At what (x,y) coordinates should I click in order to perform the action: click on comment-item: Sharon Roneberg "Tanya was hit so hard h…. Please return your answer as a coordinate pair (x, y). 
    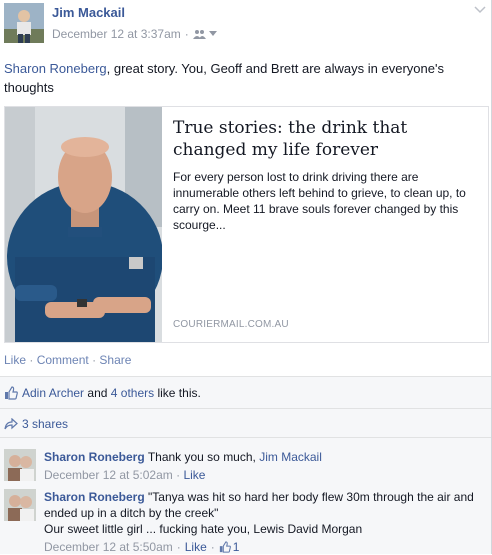
    Looking at the image, I should click on (246, 522).